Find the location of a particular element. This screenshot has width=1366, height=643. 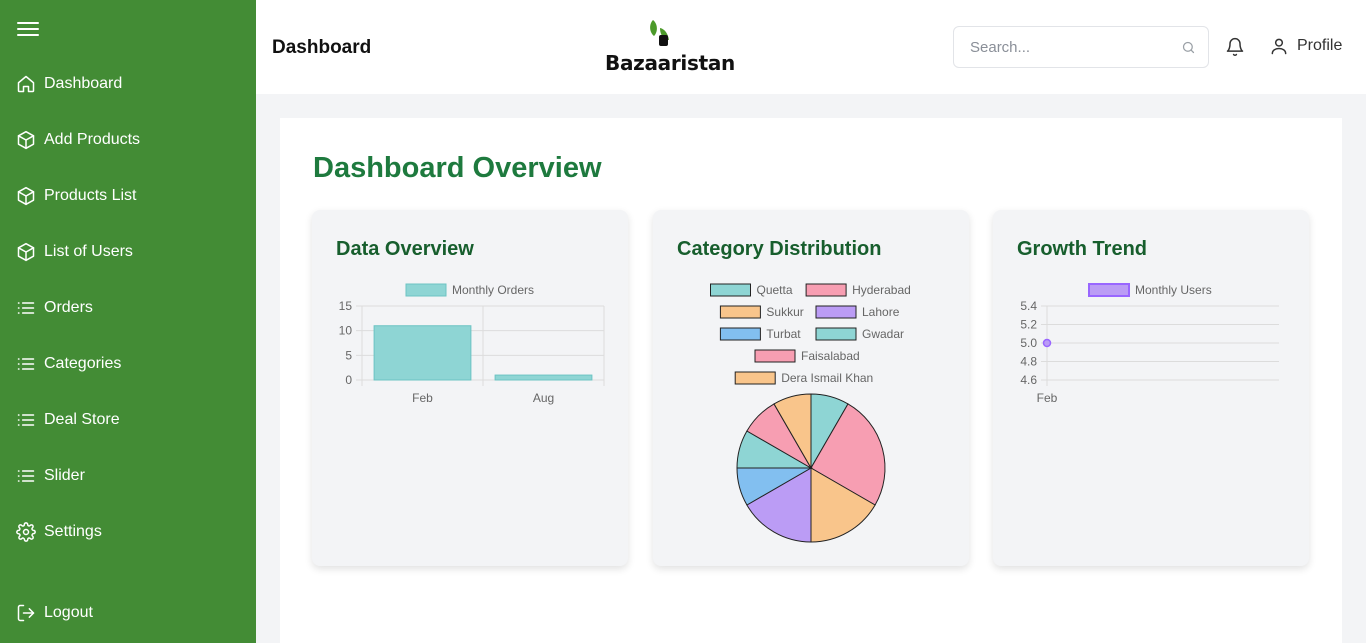

sidebar-item-label: Deal Store is located at coordinates (82, 419).